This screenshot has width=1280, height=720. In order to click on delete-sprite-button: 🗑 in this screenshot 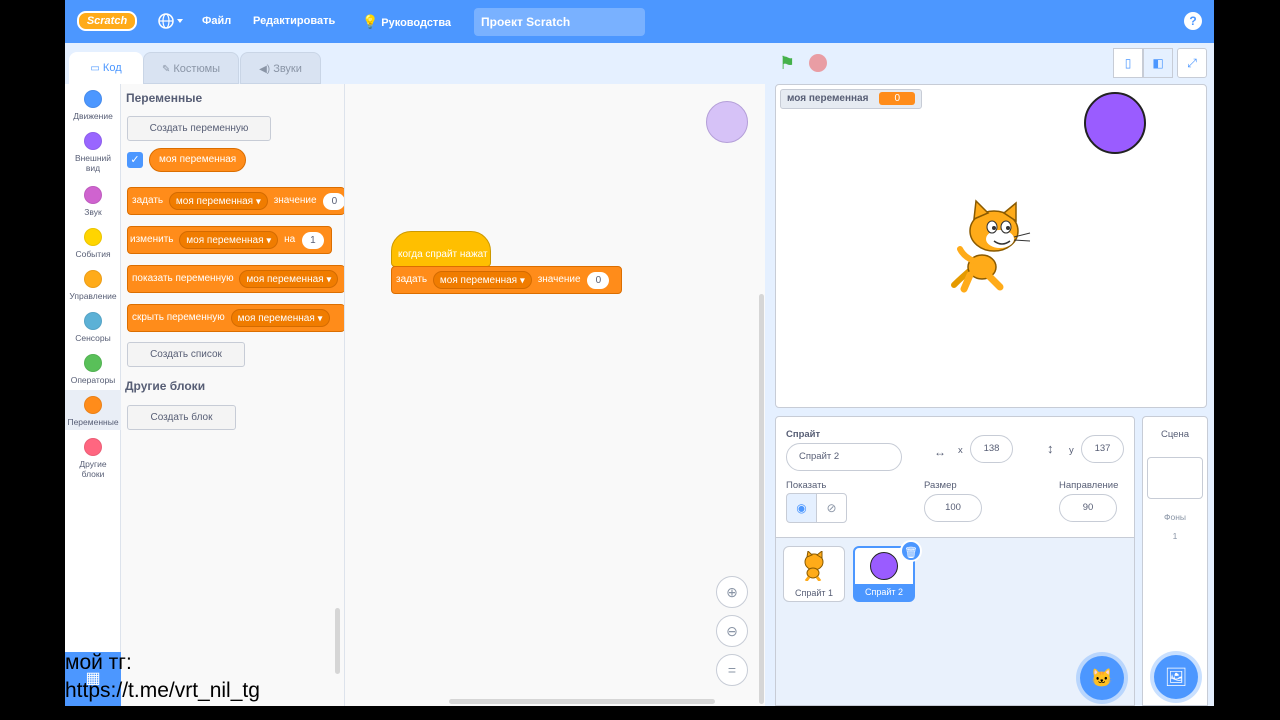, I will do `click(911, 551)`.